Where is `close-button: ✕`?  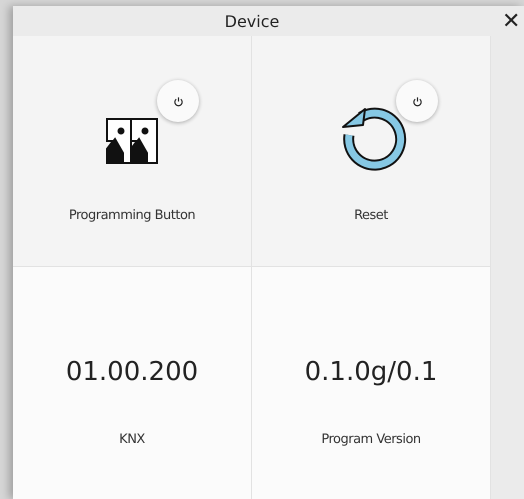
close-button: ✕ is located at coordinates (511, 21).